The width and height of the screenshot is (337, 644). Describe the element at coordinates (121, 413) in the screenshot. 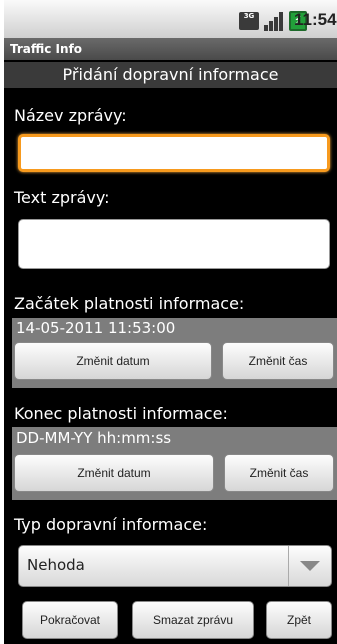

I see `end-label: Konec platnosti informace:` at that location.